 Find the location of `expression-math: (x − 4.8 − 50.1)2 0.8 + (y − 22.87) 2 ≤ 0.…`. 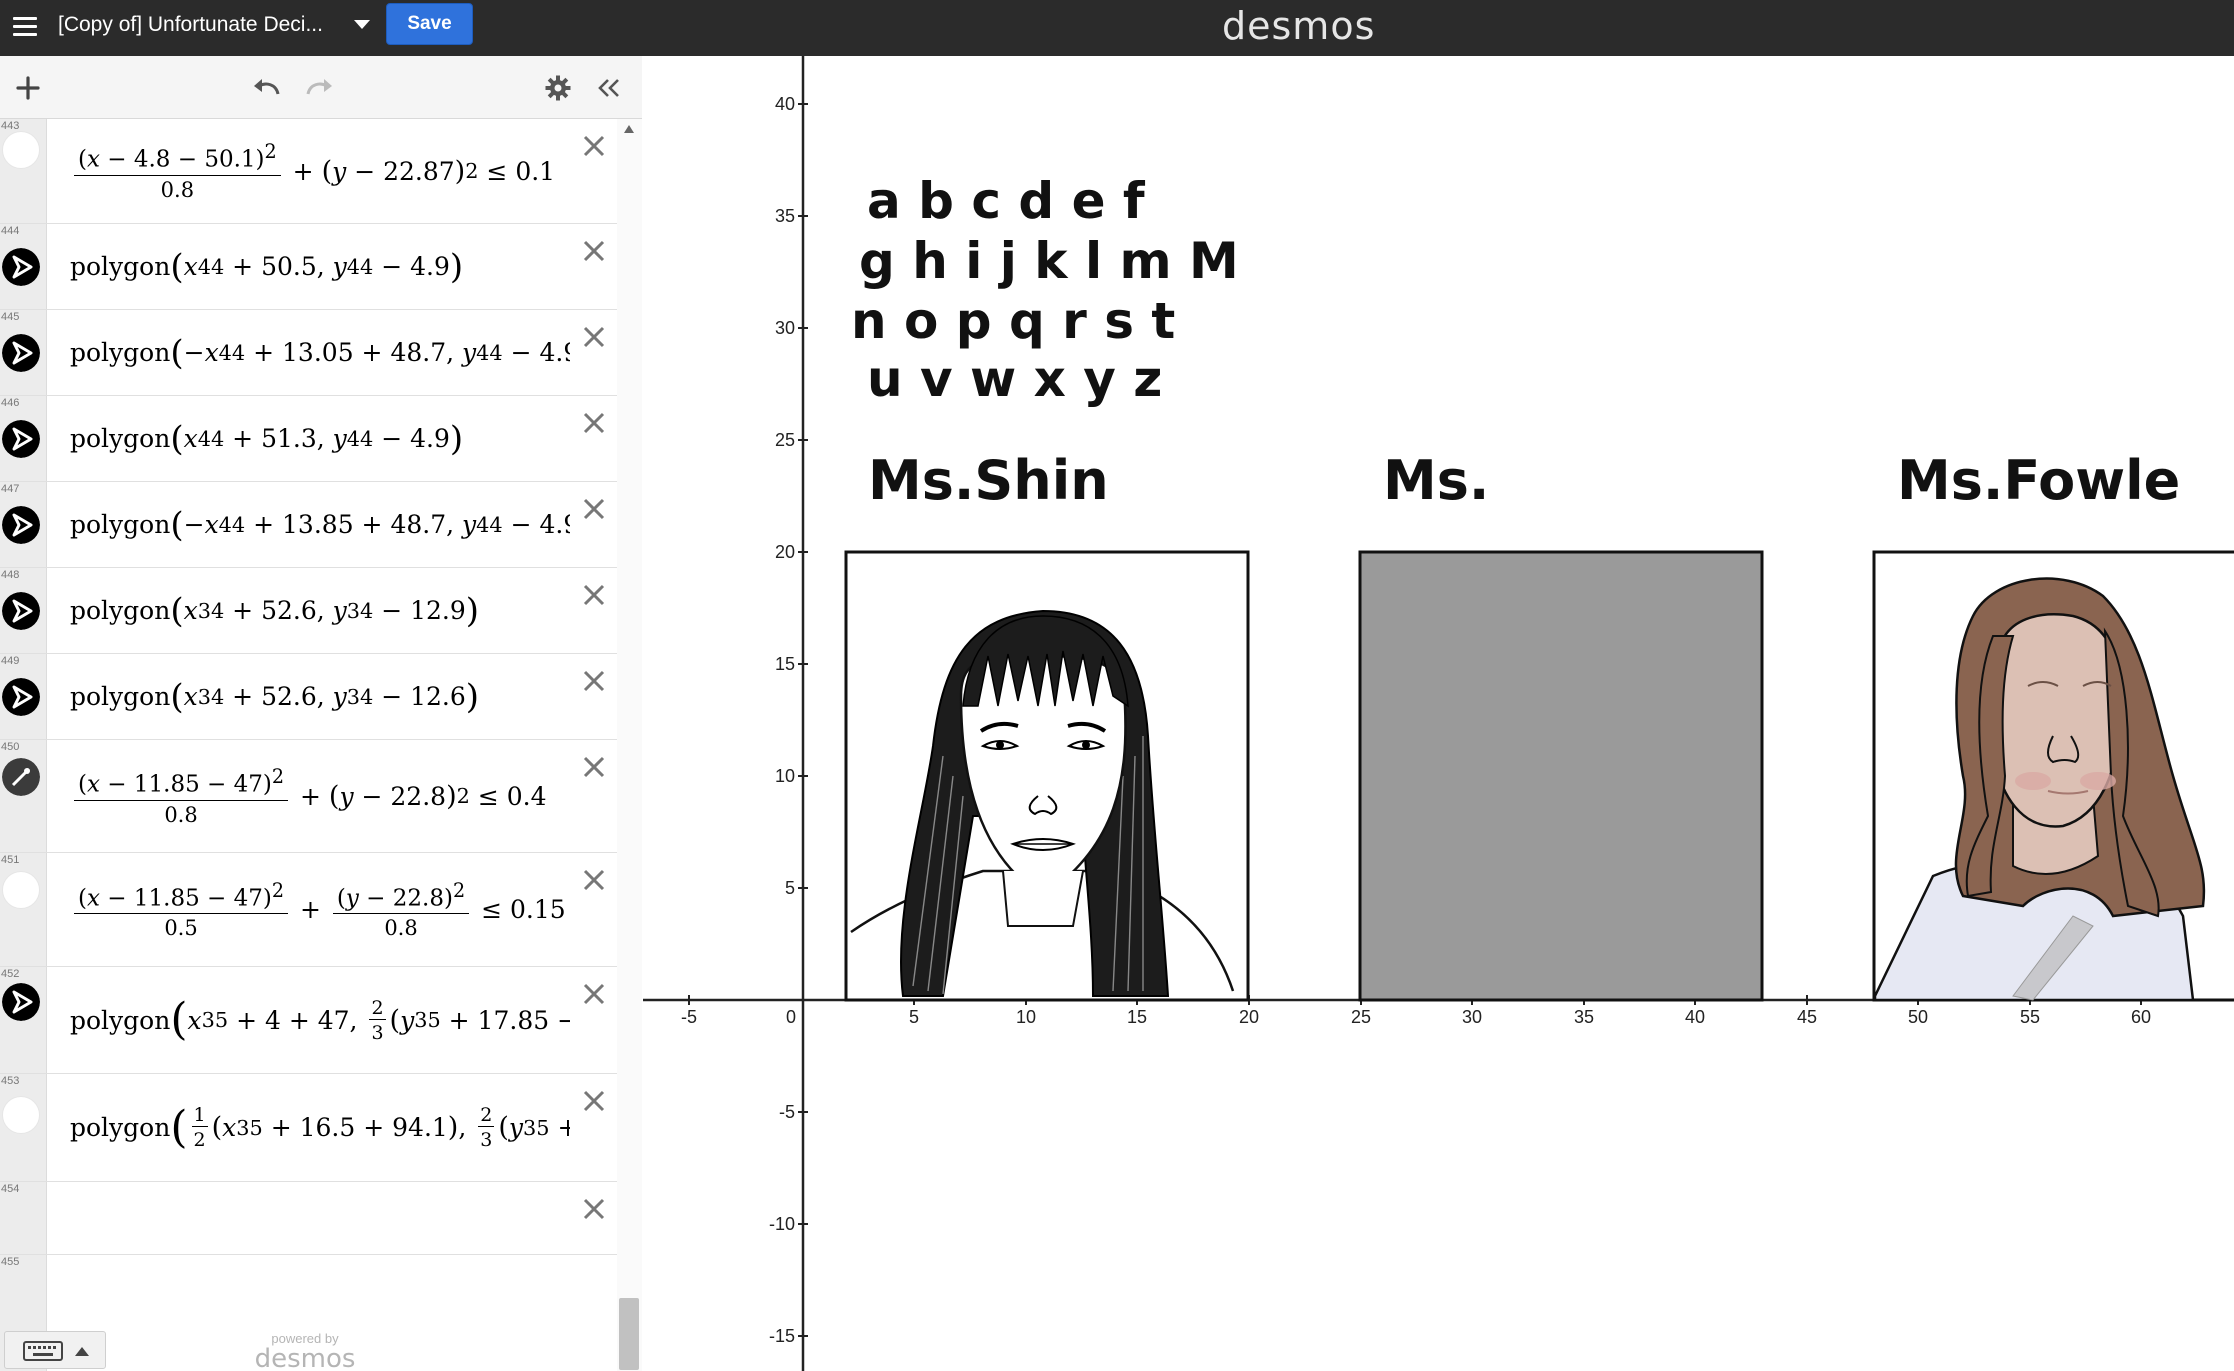

expression-math: (x − 4.8 − 50.1)2 0.8 + (y − 22.87) 2 ≤ 0.… is located at coordinates (320, 171).